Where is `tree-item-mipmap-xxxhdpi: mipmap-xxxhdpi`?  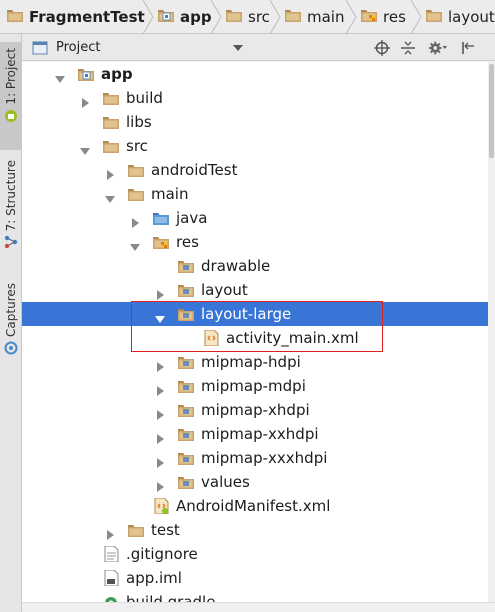
tree-item-mipmap-xxxhdpi: mipmap-xxxhdpi is located at coordinates (255, 458).